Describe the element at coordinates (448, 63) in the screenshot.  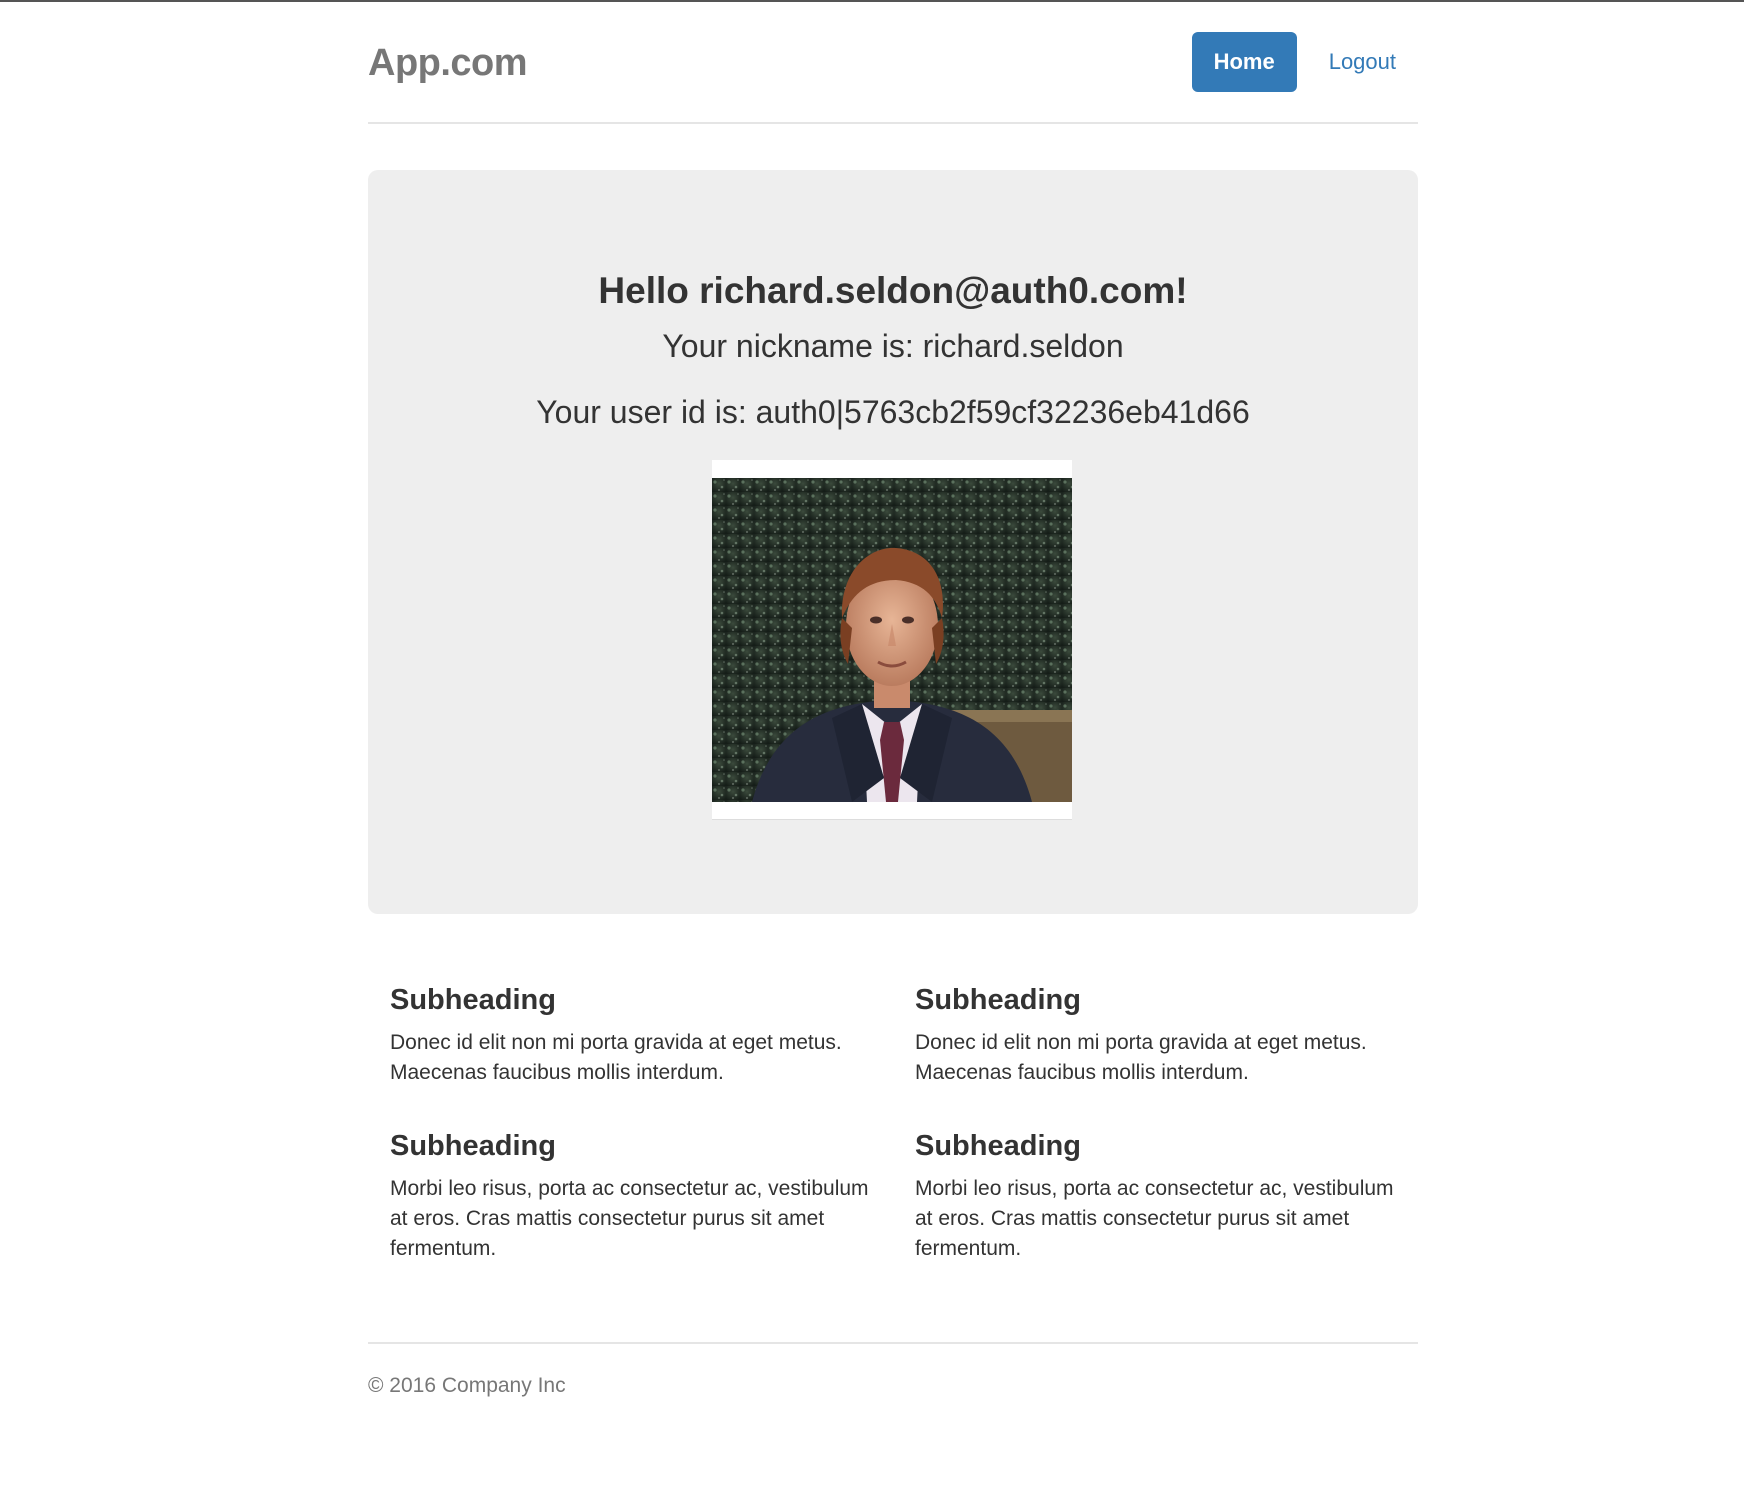
I see `brand-title: App.com` at that location.